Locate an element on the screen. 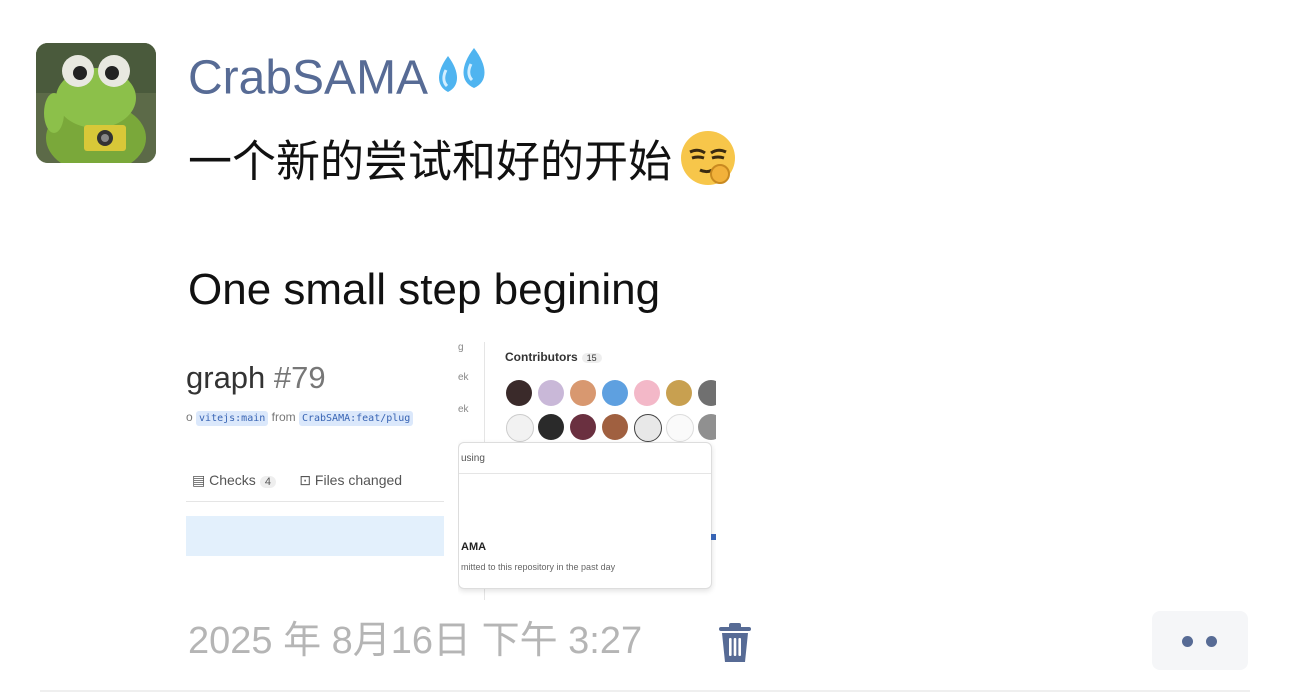  pr-branch-info: o vitejs:main from CrabSAMA:feat/plug is located at coordinates (300, 418).